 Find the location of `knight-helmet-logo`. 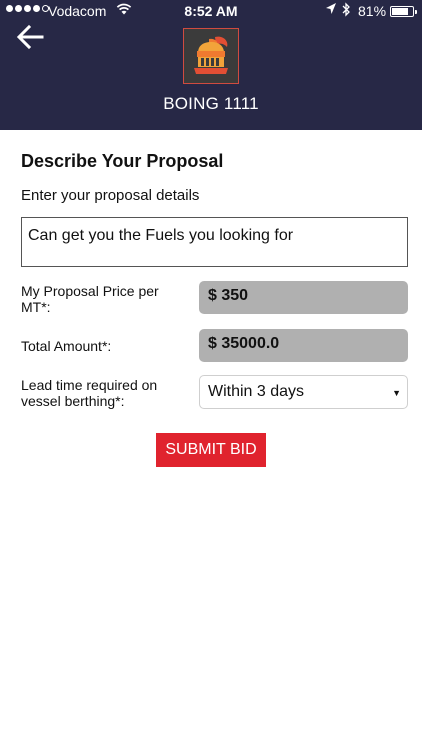

knight-helmet-logo is located at coordinates (211, 56).